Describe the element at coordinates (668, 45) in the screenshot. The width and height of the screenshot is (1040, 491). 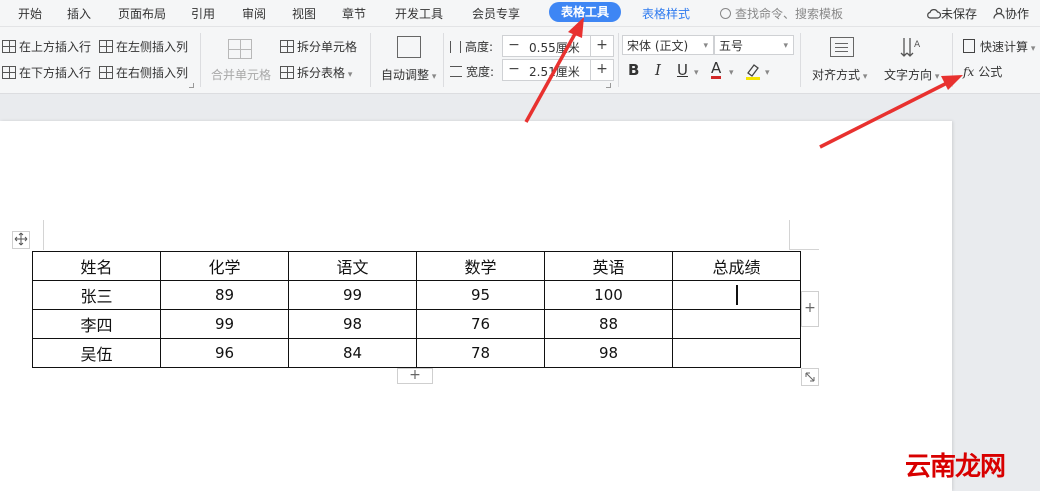
I see `font-name-select: 宋体 (正文) ▾` at that location.